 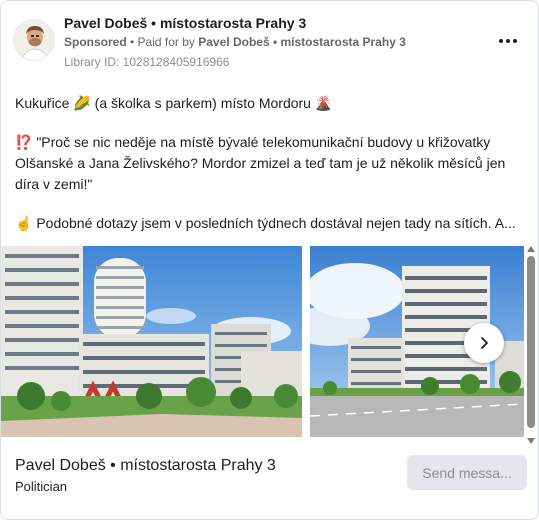 What do you see at coordinates (501, 41) in the screenshot?
I see `more-horizontal-icon` at bounding box center [501, 41].